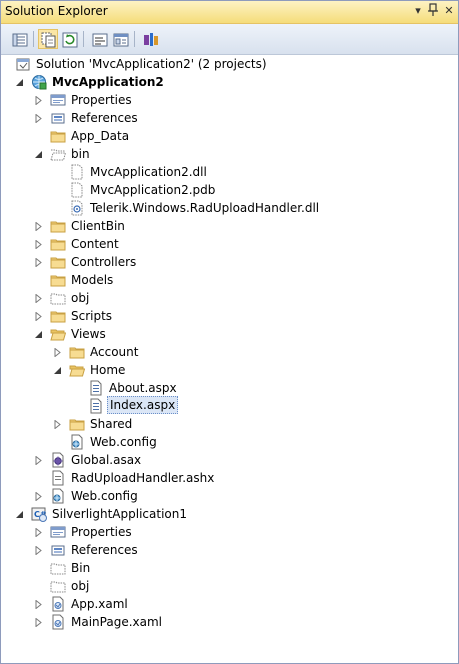 The height and width of the screenshot is (664, 459). Describe the element at coordinates (229, 388) in the screenshot. I see `tree-item: About.aspx` at that location.